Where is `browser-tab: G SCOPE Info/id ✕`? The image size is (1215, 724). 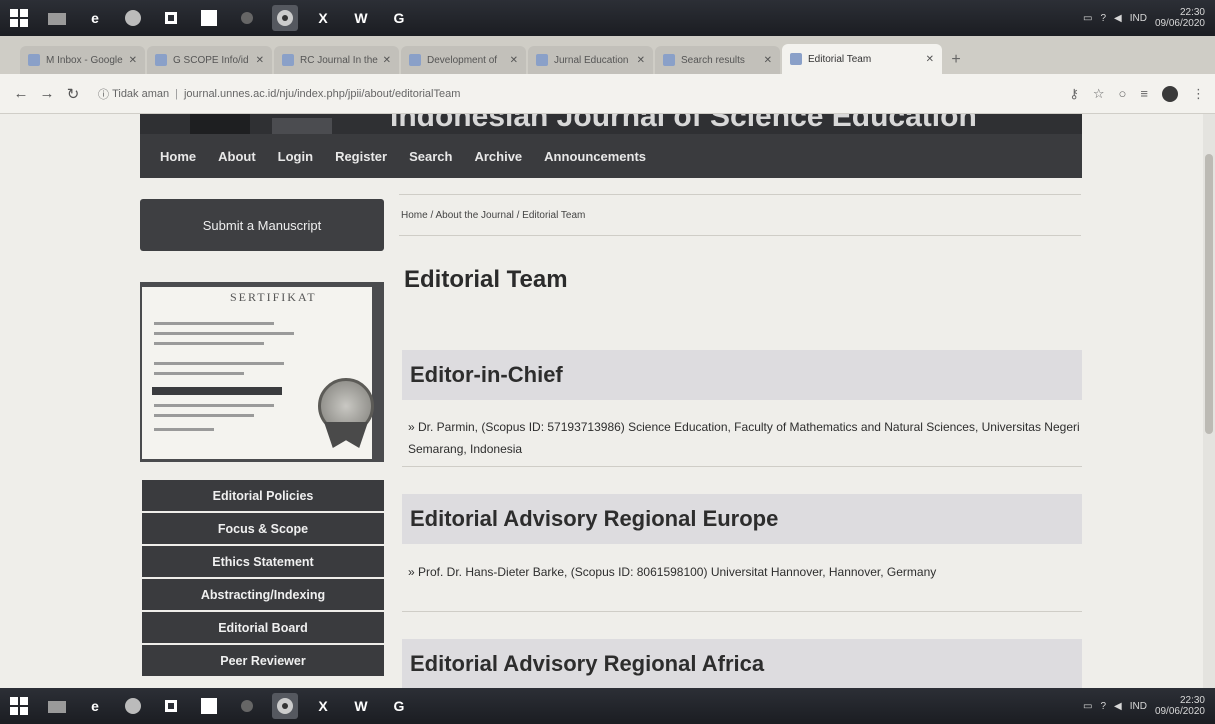 browser-tab: G SCOPE Info/id ✕ is located at coordinates (209, 60).